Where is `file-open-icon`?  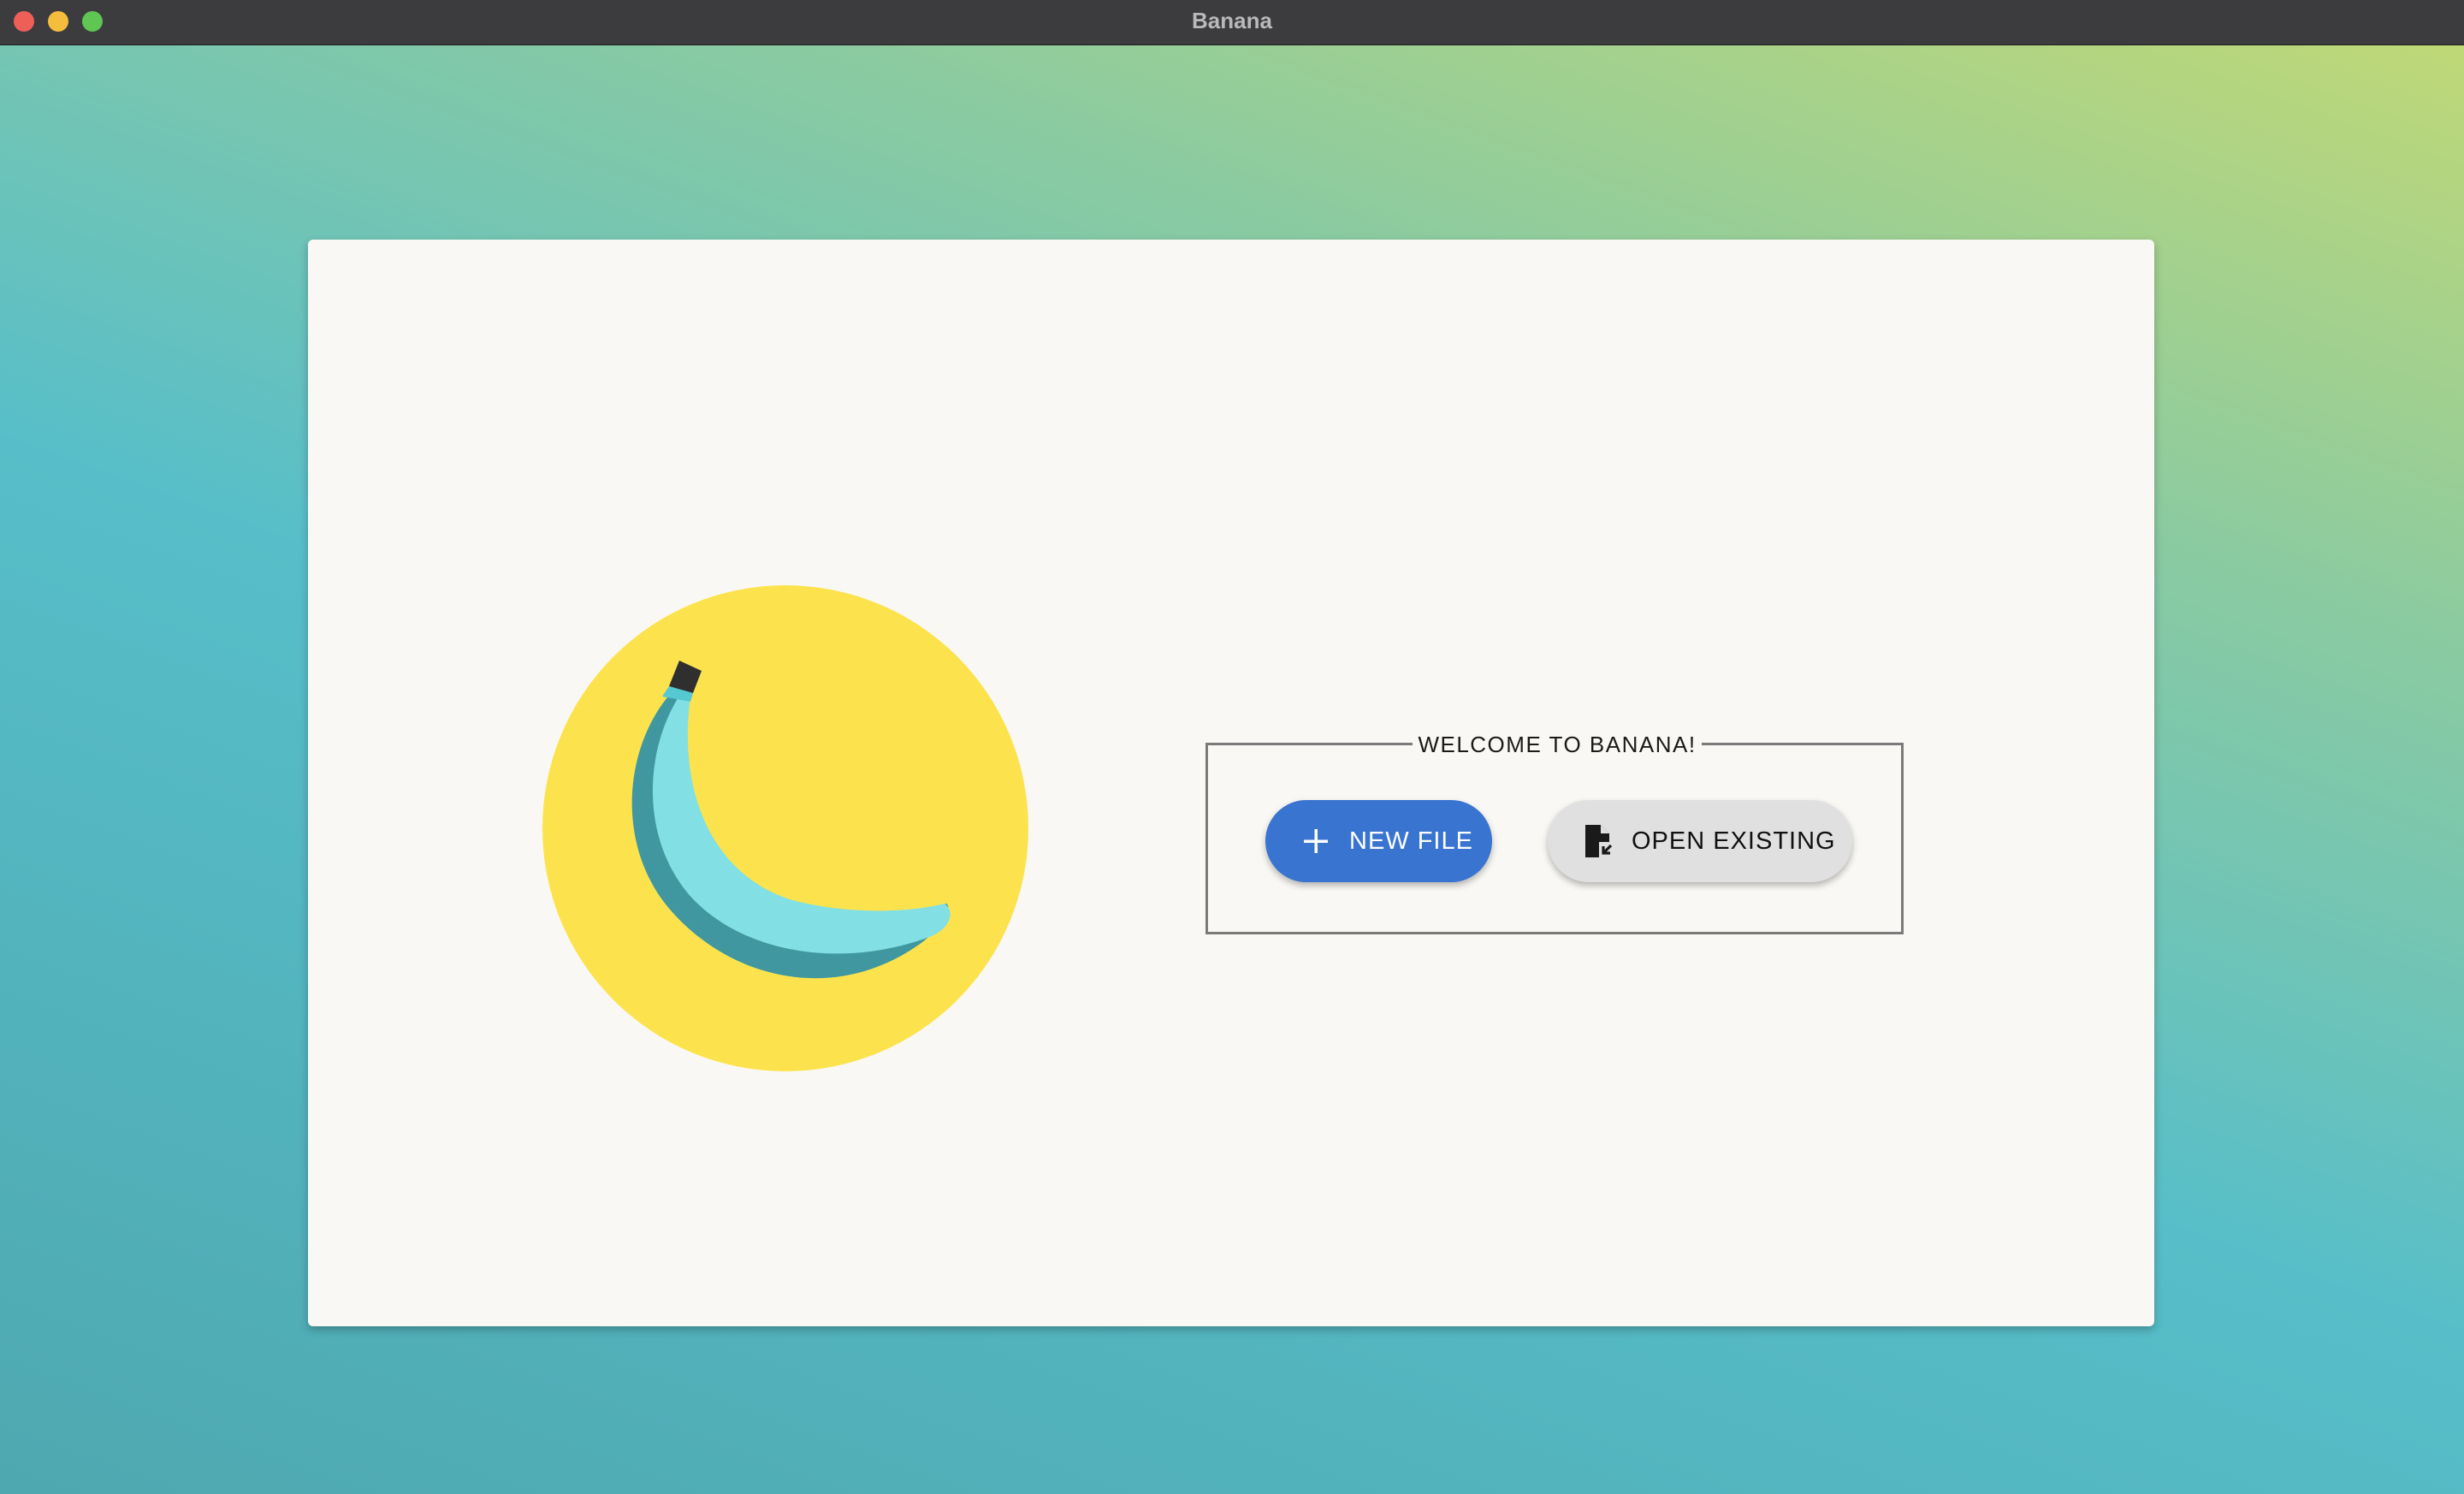
file-open-icon is located at coordinates (1598, 841).